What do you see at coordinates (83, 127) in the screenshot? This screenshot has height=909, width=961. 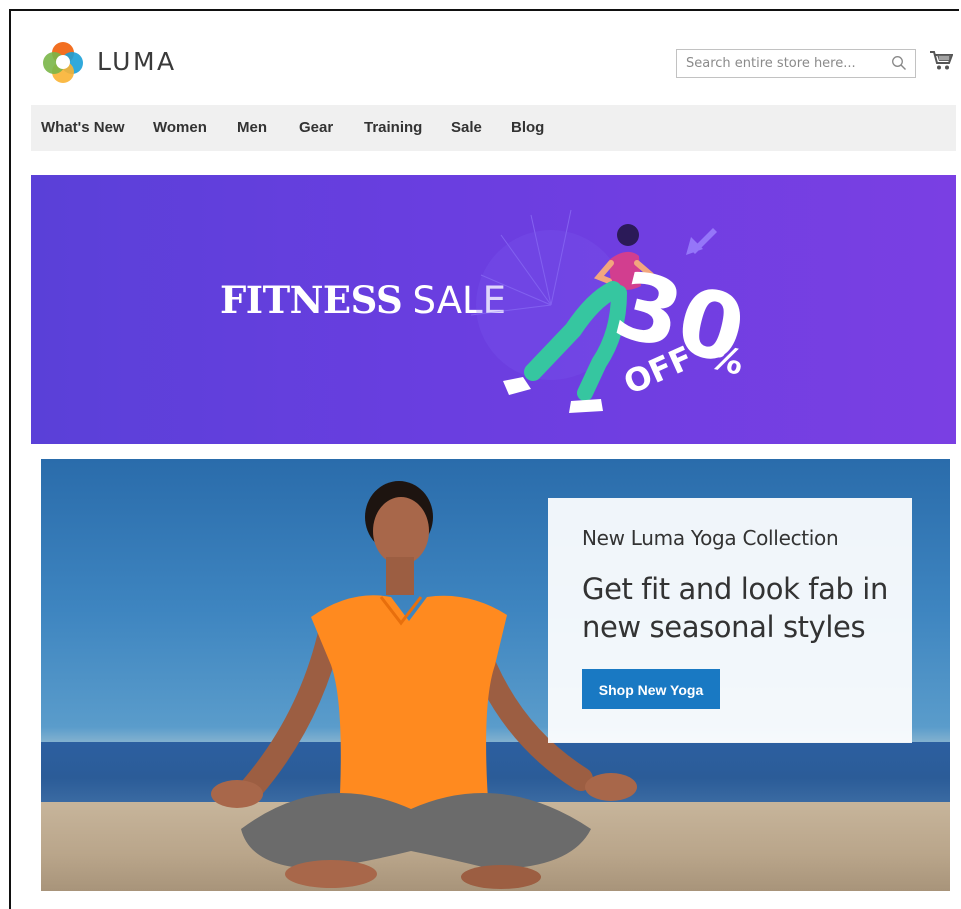 I see `nav-item-whats-new: What's New` at bounding box center [83, 127].